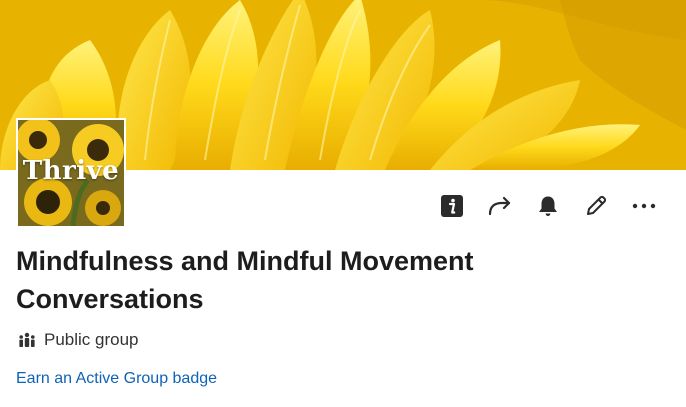 The height and width of the screenshot is (407, 686). Describe the element at coordinates (27, 339) in the screenshot. I see `people-icon` at that location.